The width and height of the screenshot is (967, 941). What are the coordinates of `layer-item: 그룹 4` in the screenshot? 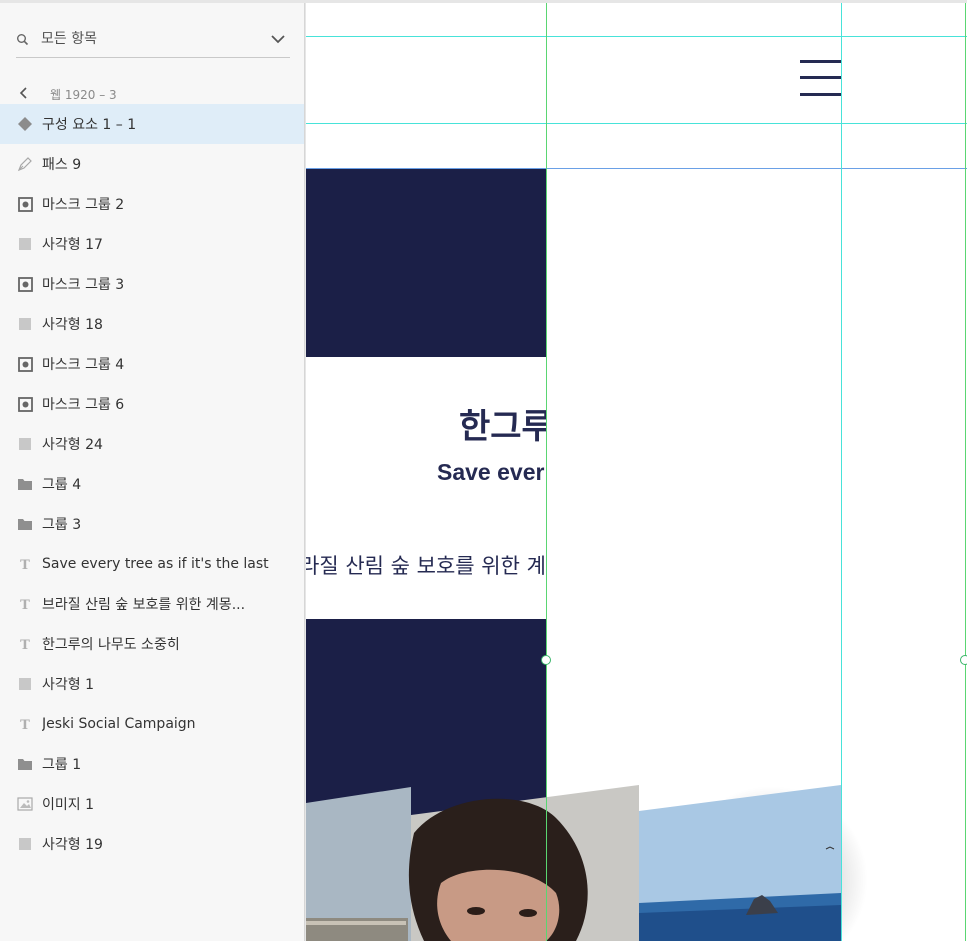 It's located at (152, 484).